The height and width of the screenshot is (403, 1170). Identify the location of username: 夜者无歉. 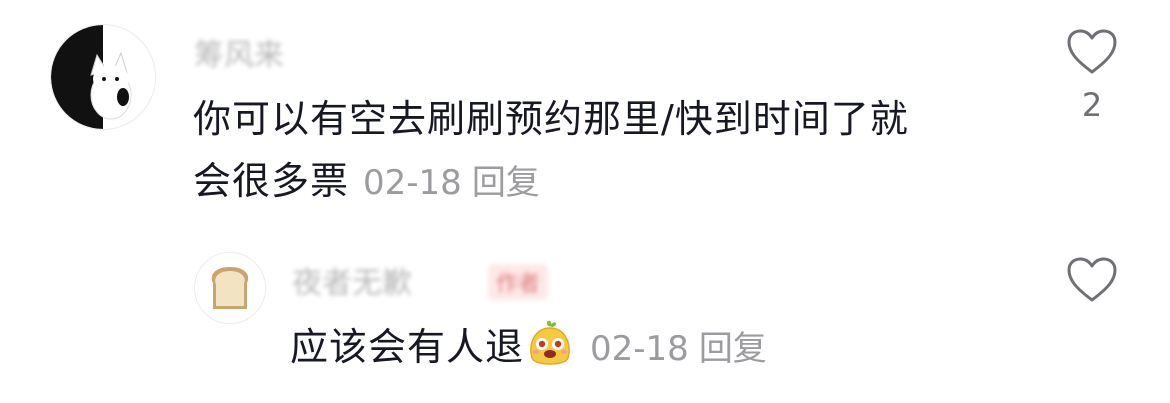
(352, 280).